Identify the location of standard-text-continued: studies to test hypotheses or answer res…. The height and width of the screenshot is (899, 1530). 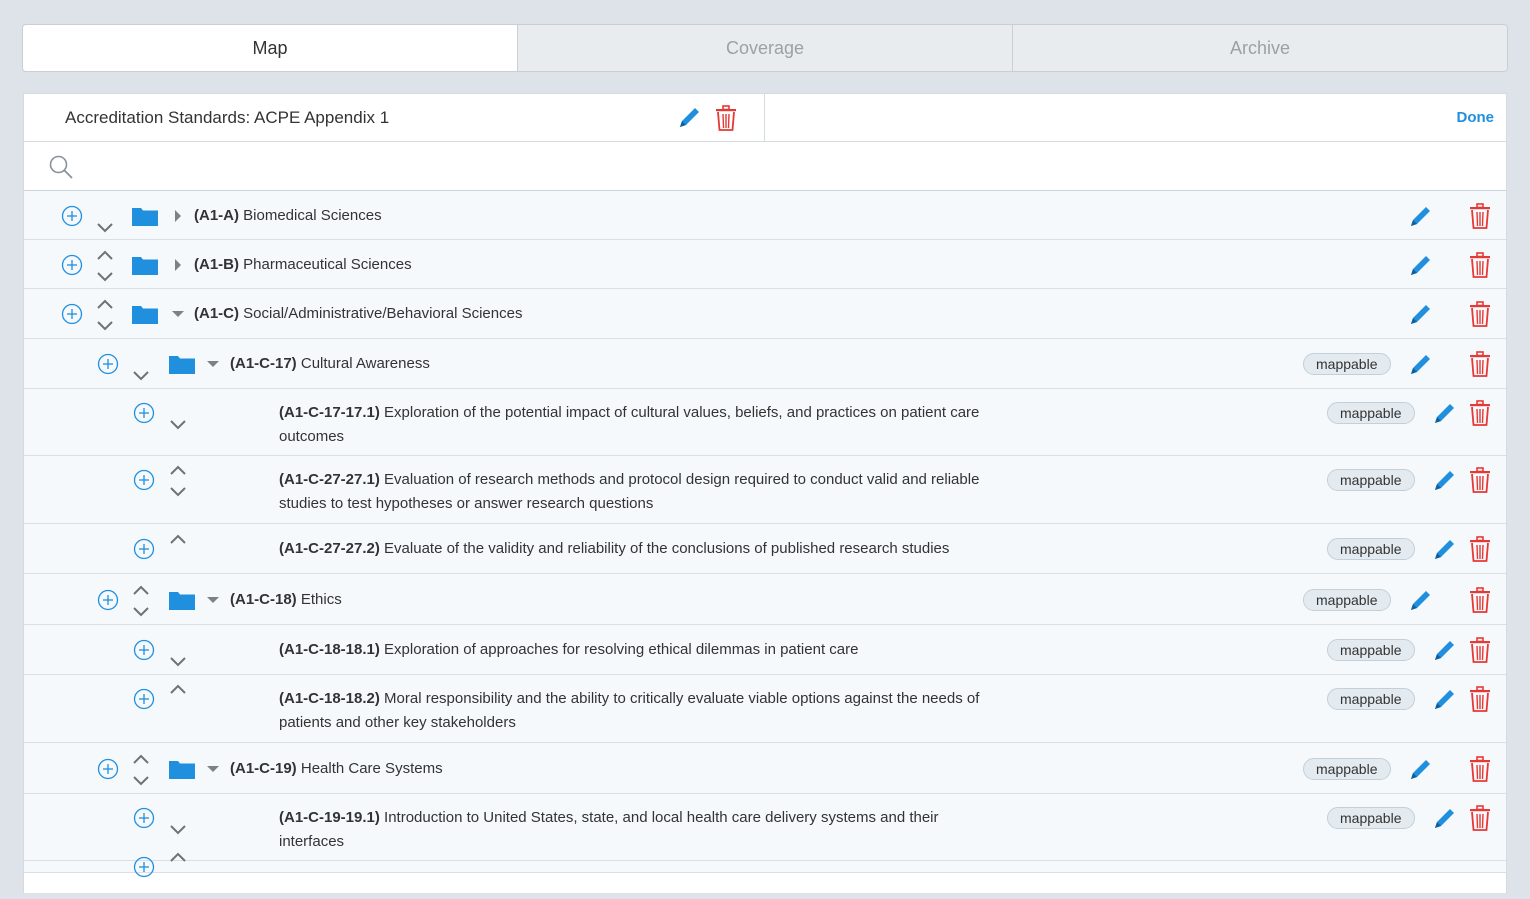
(466, 503).